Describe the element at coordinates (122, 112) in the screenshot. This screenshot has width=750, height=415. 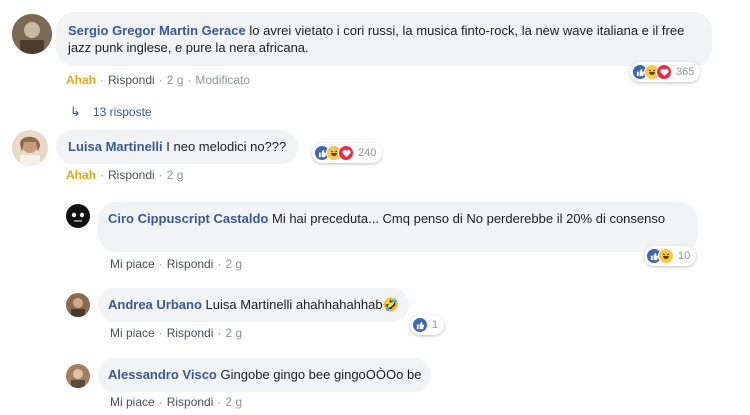
I see `replies-count: 13 risposte` at that location.